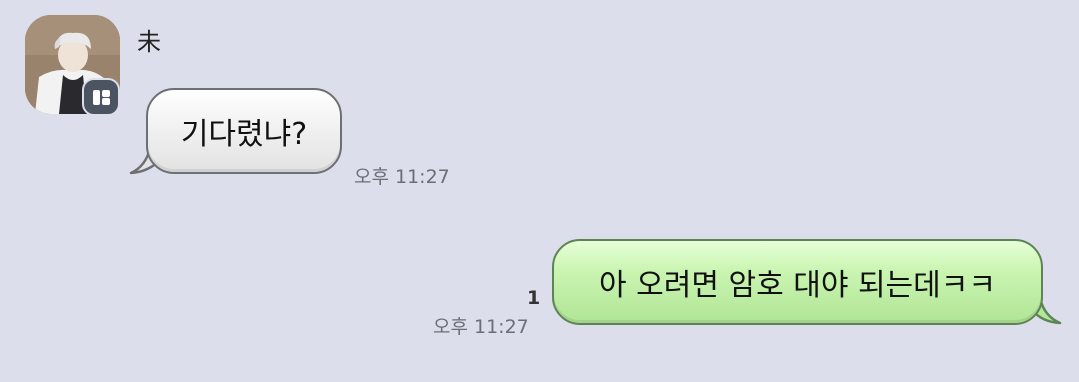  Describe the element at coordinates (402, 177) in the screenshot. I see `incoming-message-time: 오후 11:27` at that location.